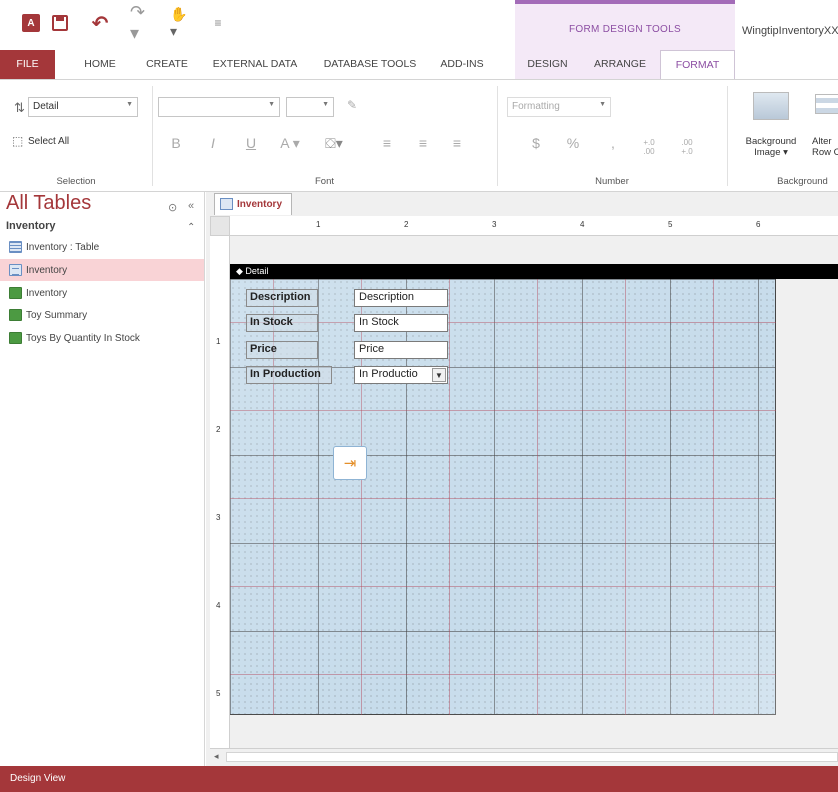  What do you see at coordinates (419, 779) in the screenshot?
I see `status-bar: Design View` at bounding box center [419, 779].